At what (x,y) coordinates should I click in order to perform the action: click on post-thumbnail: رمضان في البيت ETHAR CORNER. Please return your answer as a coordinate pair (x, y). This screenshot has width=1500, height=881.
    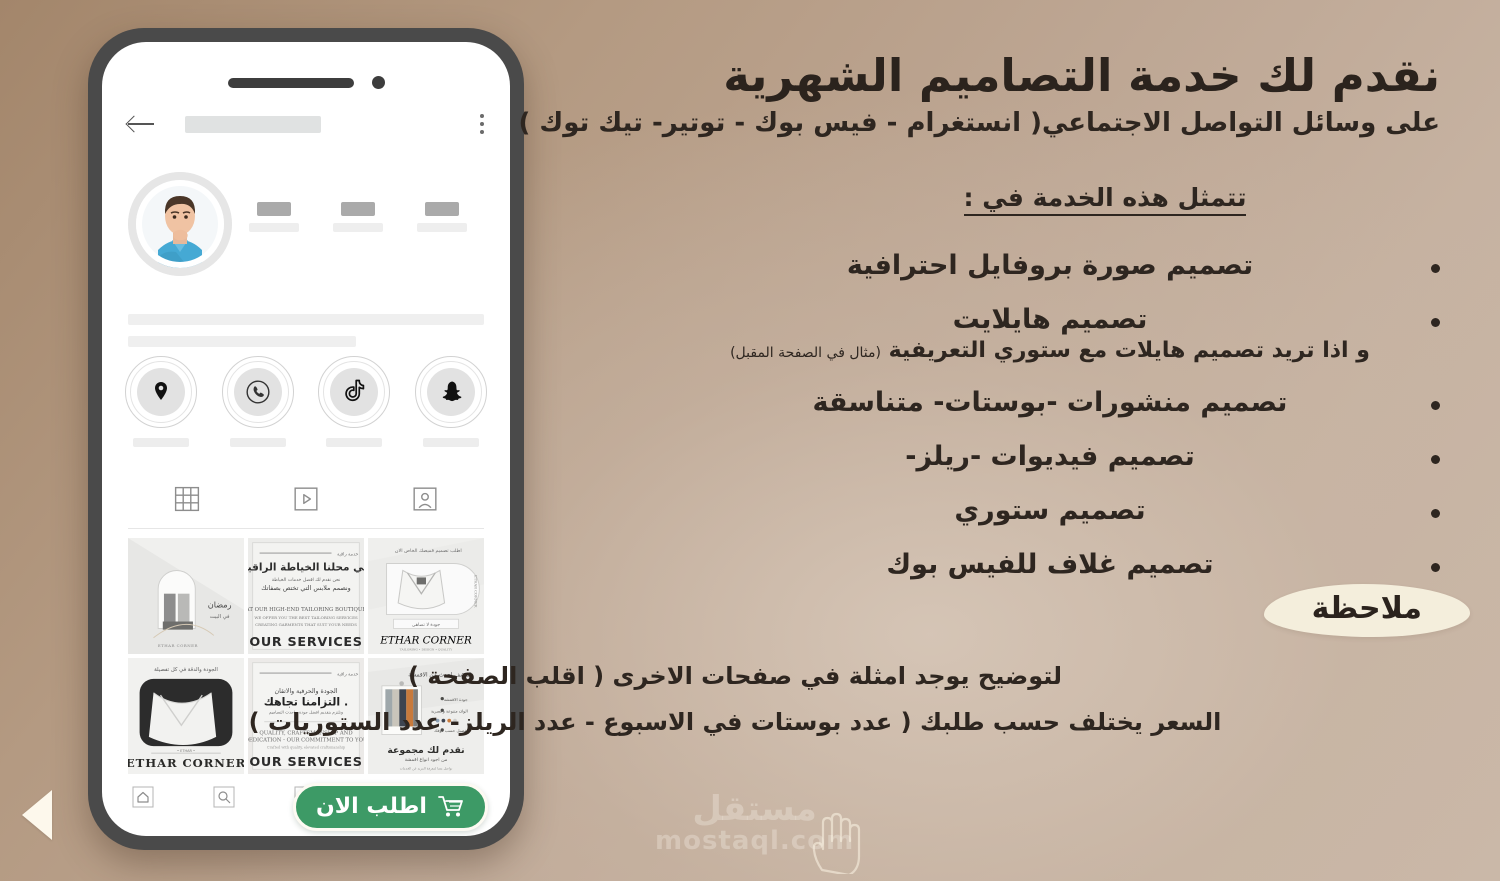
    Looking at the image, I should click on (186, 596).